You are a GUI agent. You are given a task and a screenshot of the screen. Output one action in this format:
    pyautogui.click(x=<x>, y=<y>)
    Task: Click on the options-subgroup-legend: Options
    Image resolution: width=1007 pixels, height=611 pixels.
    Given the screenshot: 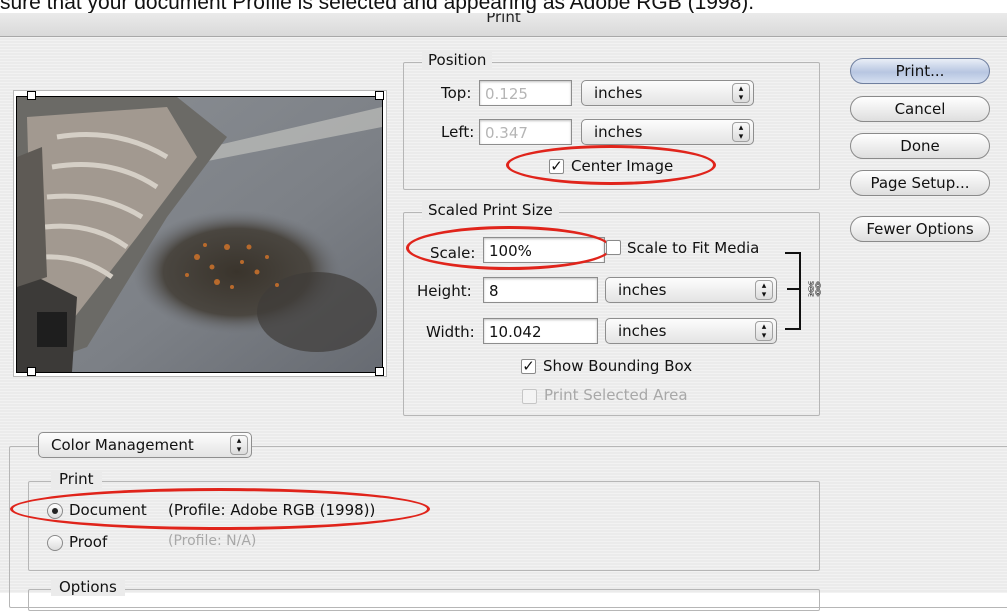 What is the action you would take?
    pyautogui.click(x=88, y=587)
    